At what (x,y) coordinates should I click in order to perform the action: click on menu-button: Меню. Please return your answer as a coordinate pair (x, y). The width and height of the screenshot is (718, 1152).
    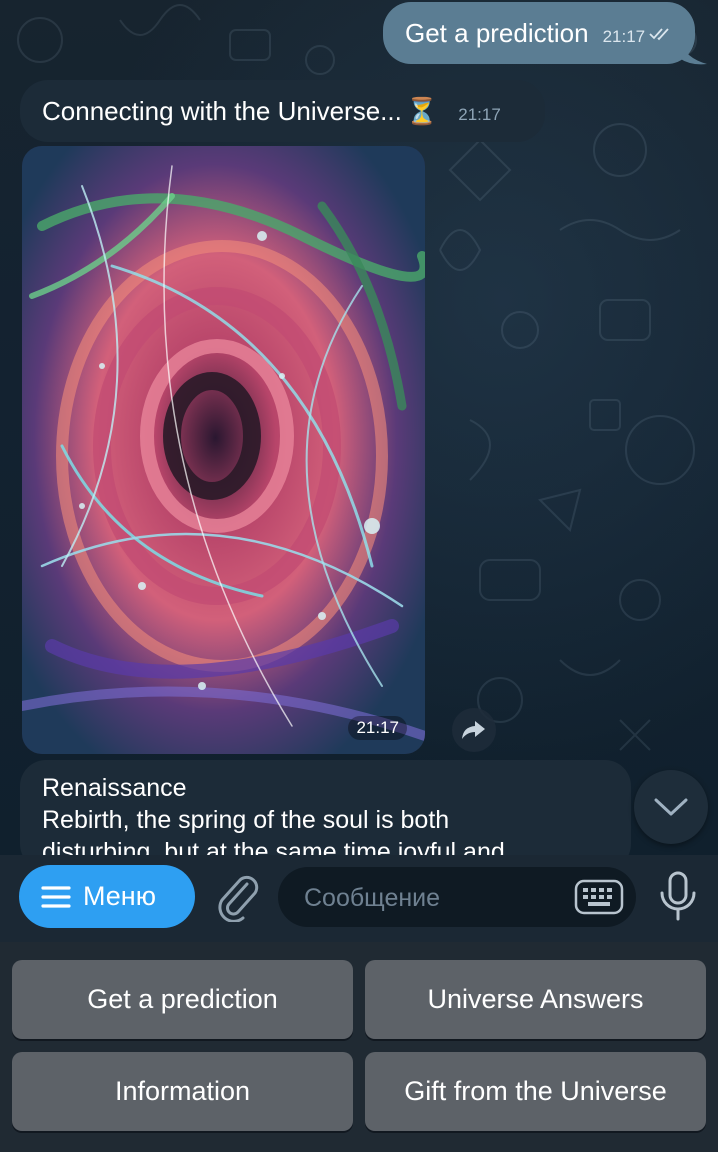
    Looking at the image, I should click on (107, 896).